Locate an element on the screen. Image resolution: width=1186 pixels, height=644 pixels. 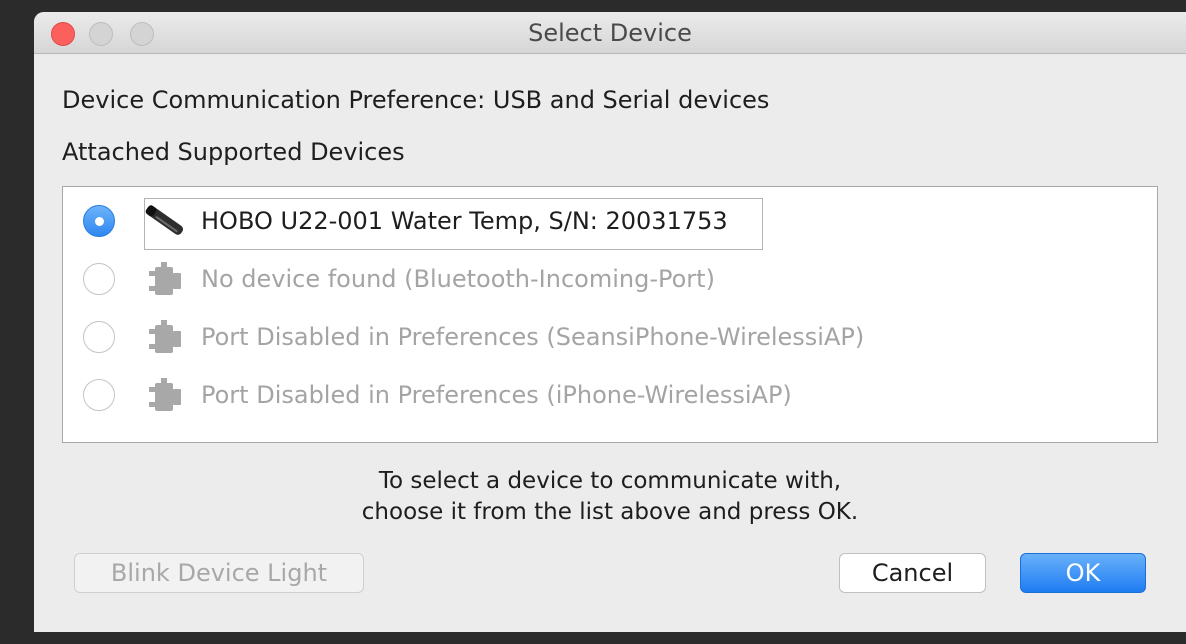
devices-section-label: Attached Supported Devices is located at coordinates (233, 152).